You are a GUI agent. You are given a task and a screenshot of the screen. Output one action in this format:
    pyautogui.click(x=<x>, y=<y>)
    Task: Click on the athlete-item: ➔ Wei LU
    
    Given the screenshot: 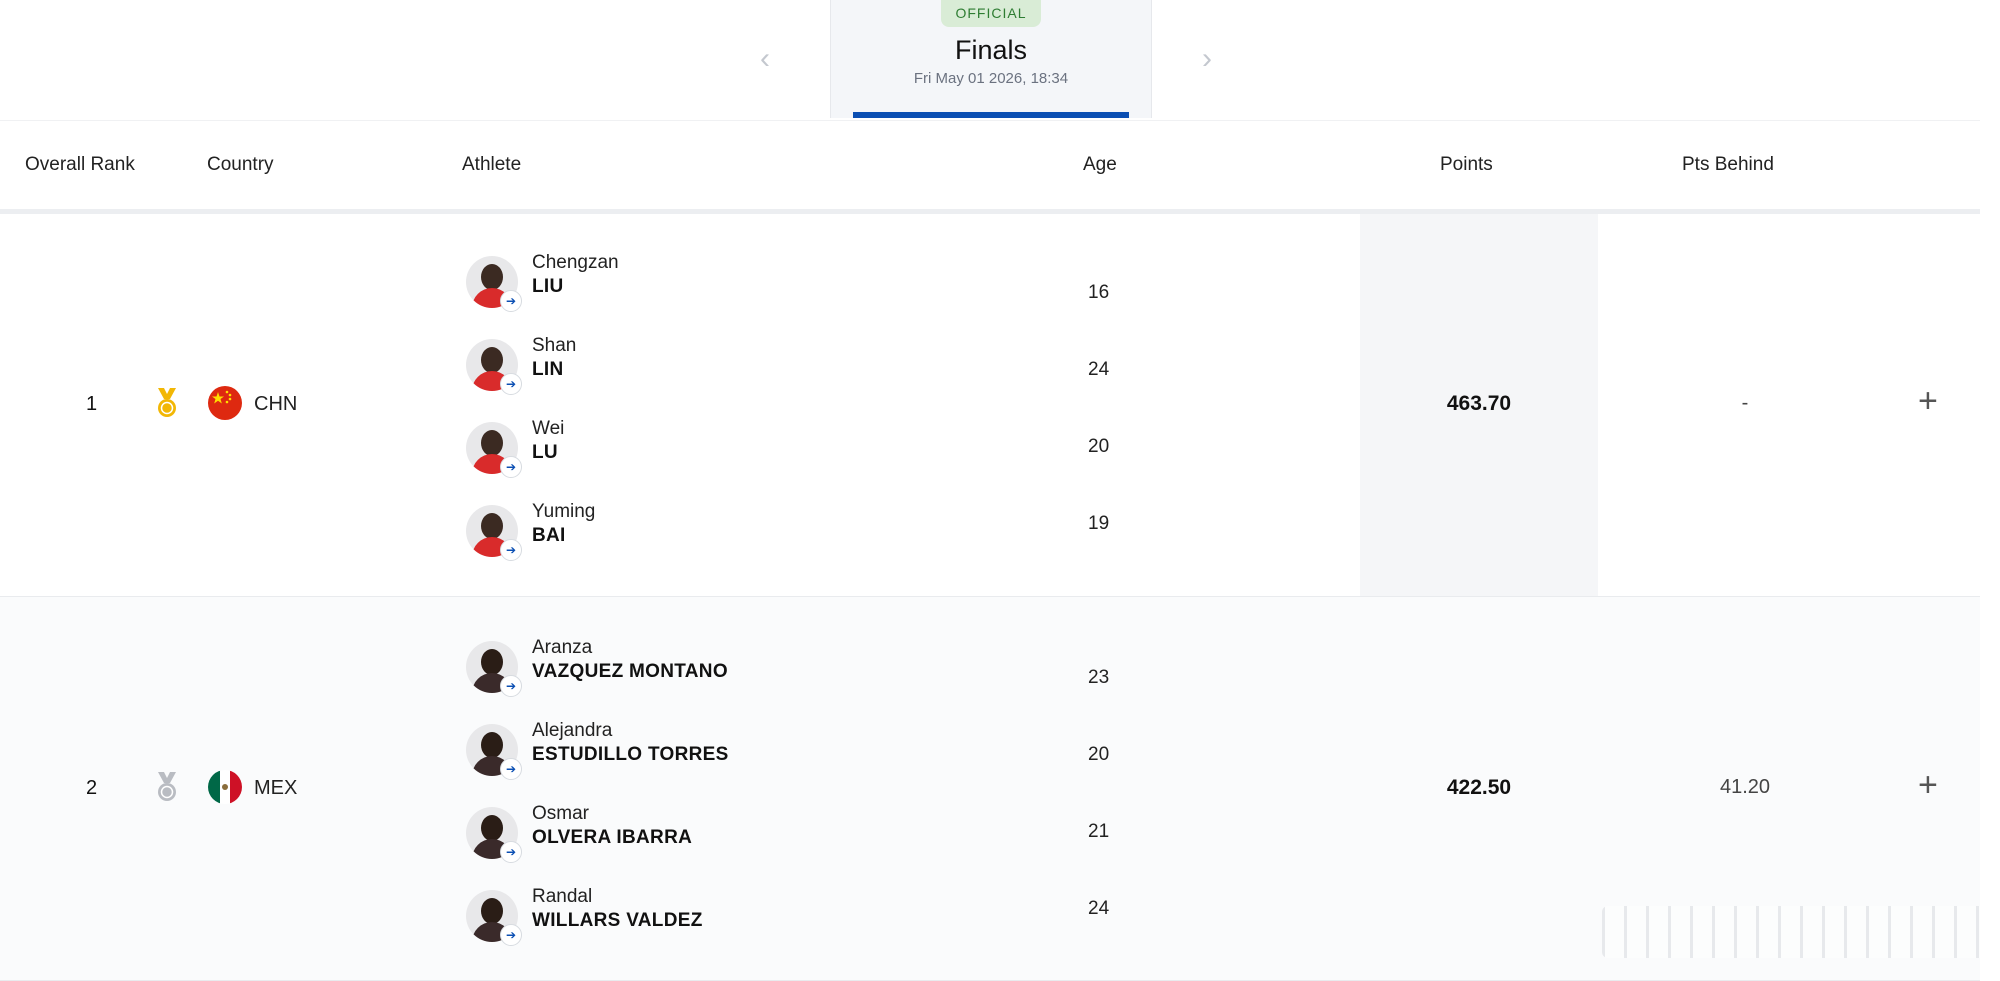 What is the action you would take?
    pyautogui.click(x=766, y=448)
    